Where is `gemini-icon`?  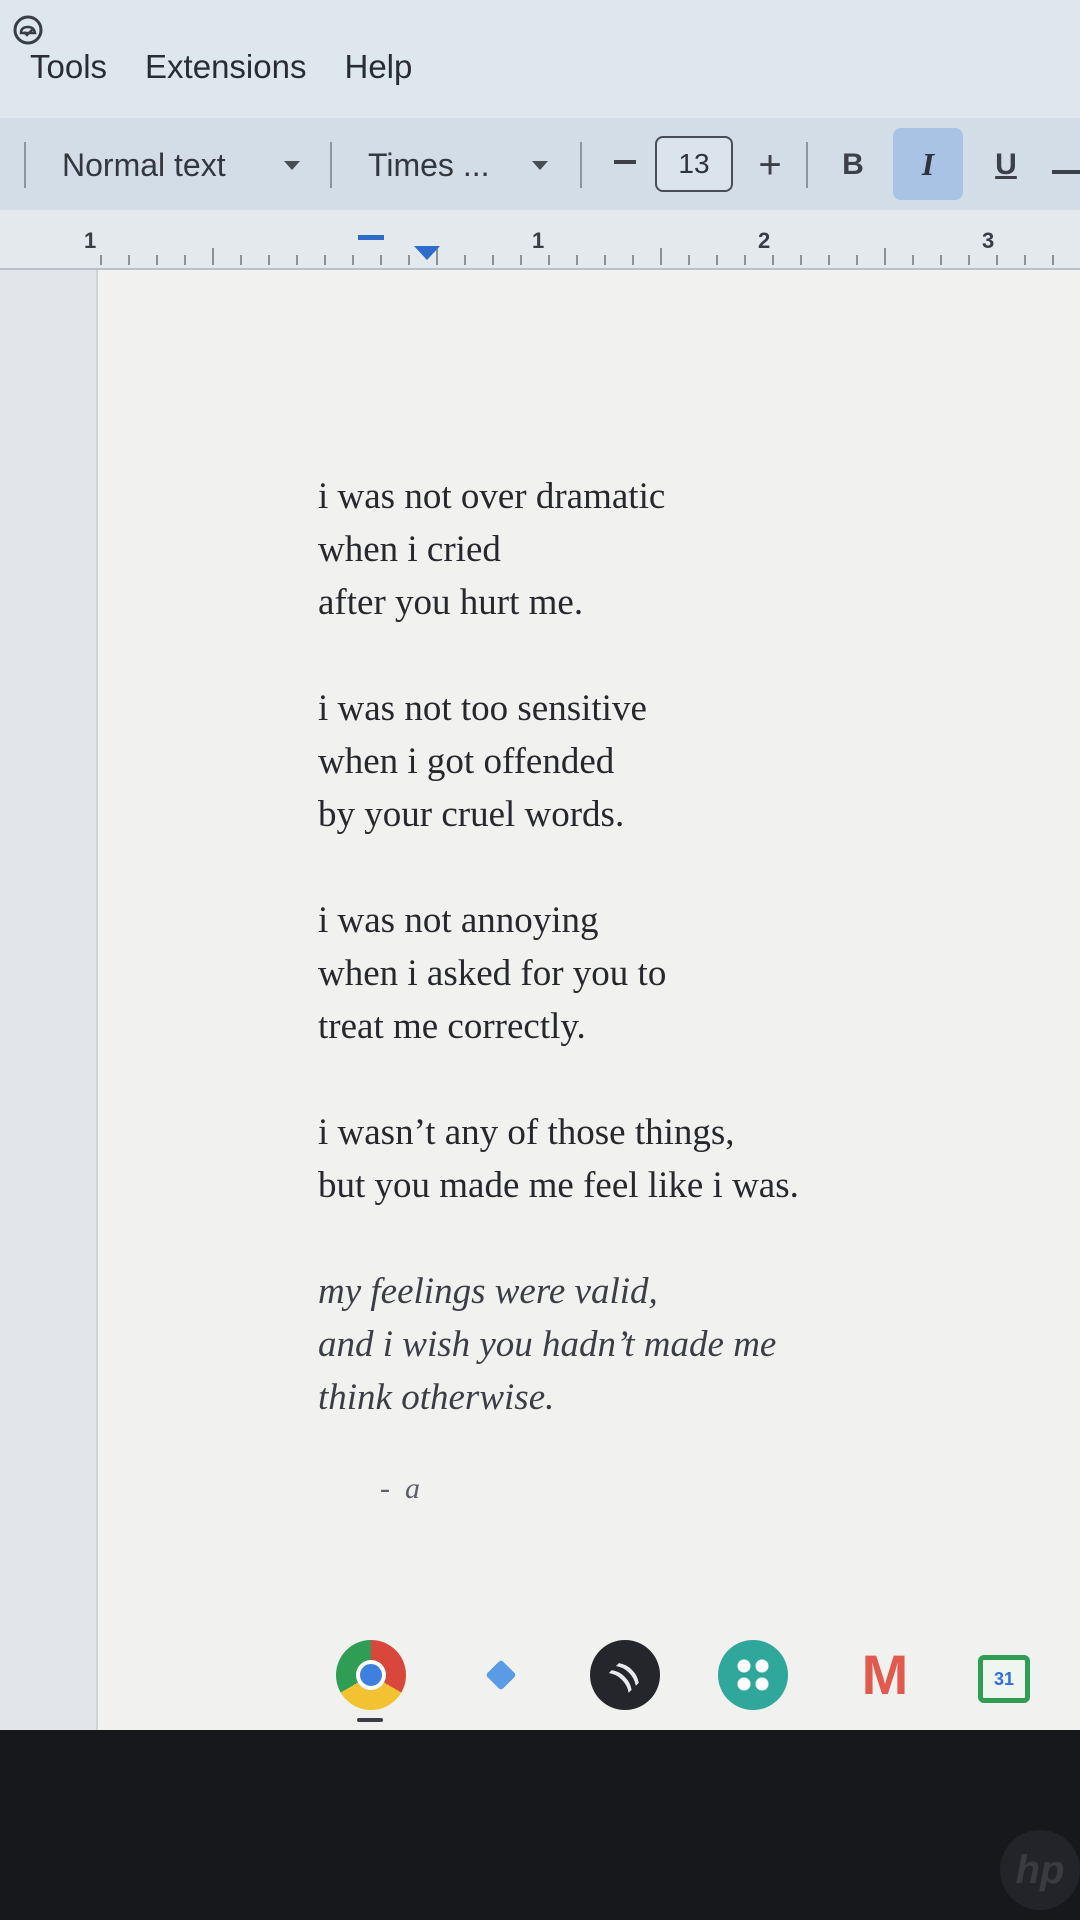 gemini-icon is located at coordinates (501, 1675).